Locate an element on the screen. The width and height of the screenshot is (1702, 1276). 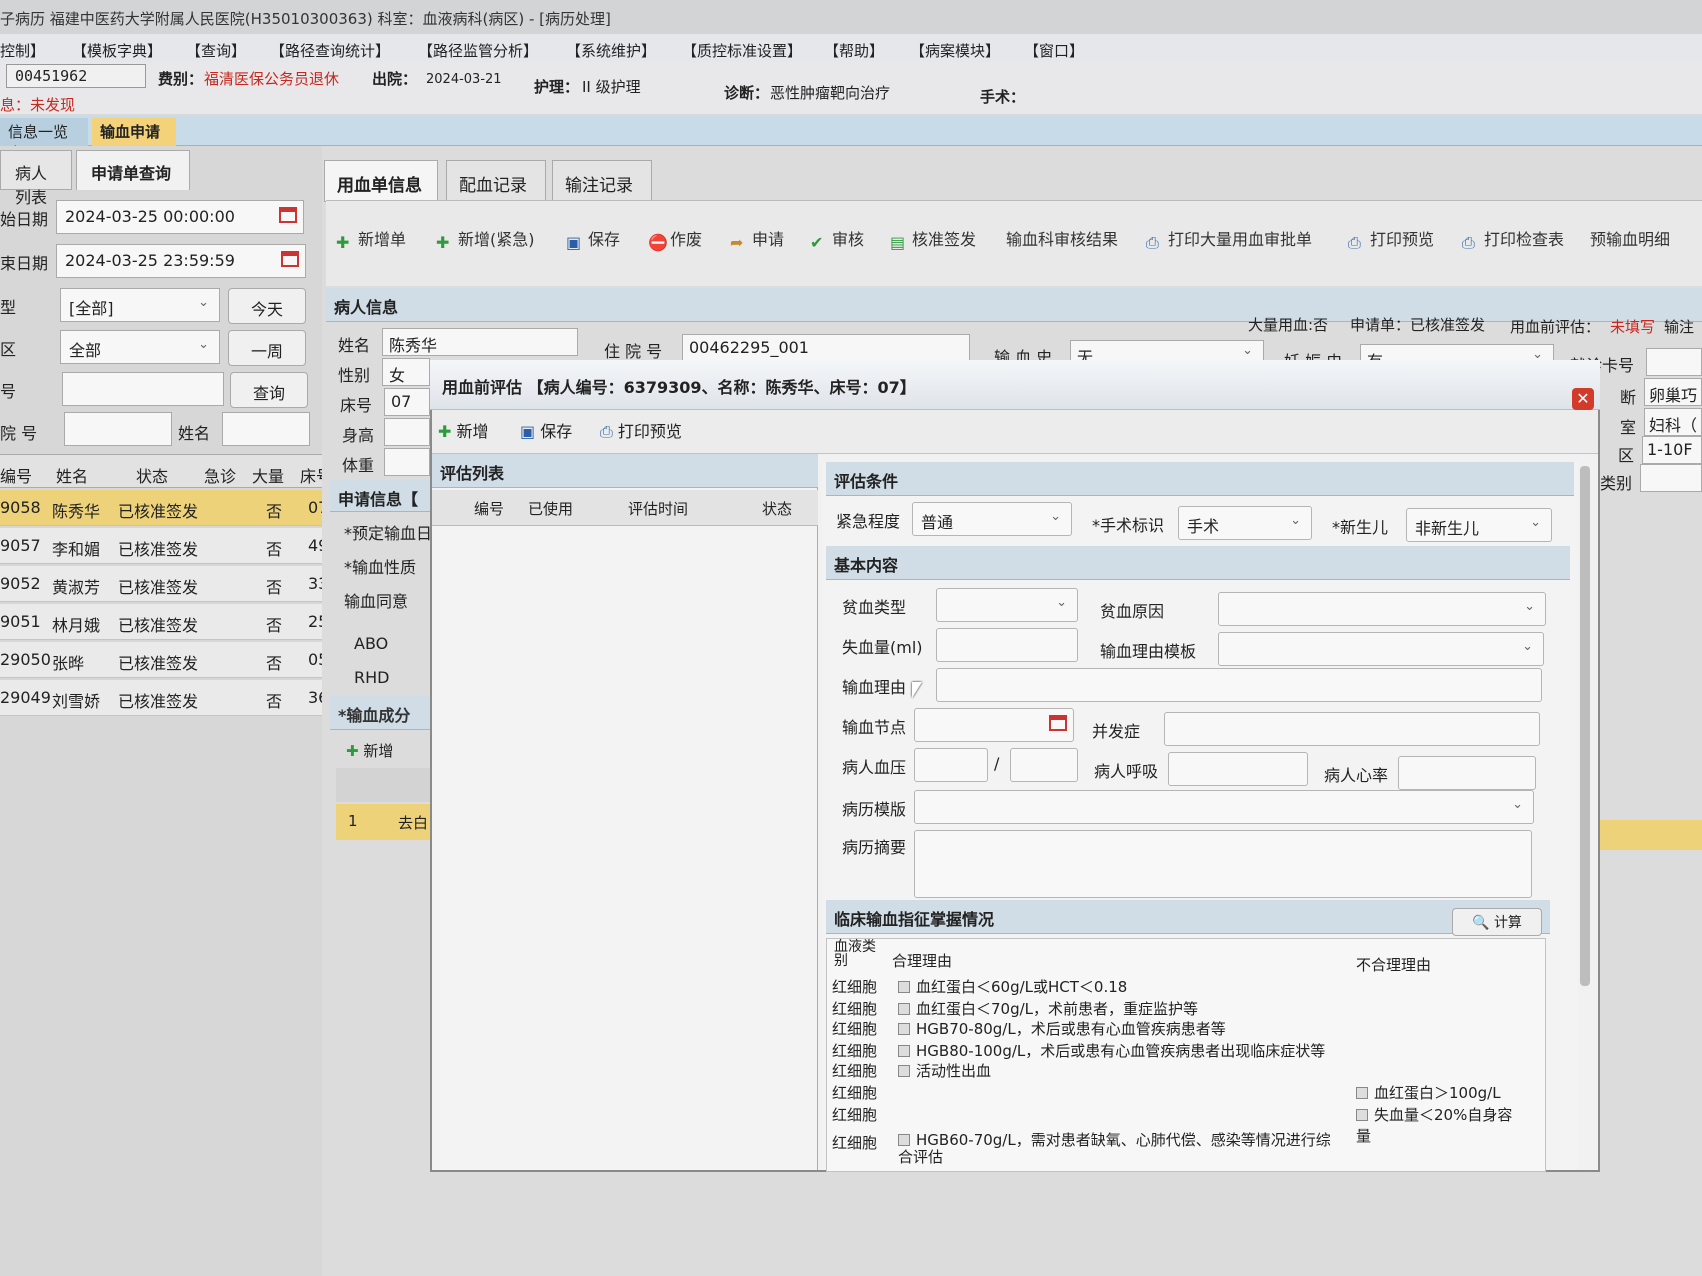
col-number: 编号 is located at coordinates (16, 475).